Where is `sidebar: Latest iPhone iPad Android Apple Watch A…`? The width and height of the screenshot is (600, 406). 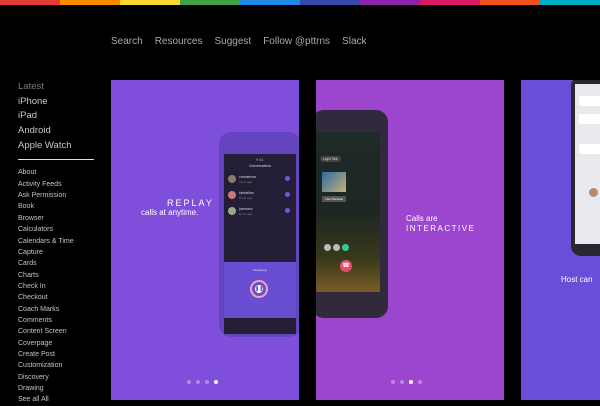 sidebar: Latest iPhone iPad Android Apple Watch A… is located at coordinates (58, 243).